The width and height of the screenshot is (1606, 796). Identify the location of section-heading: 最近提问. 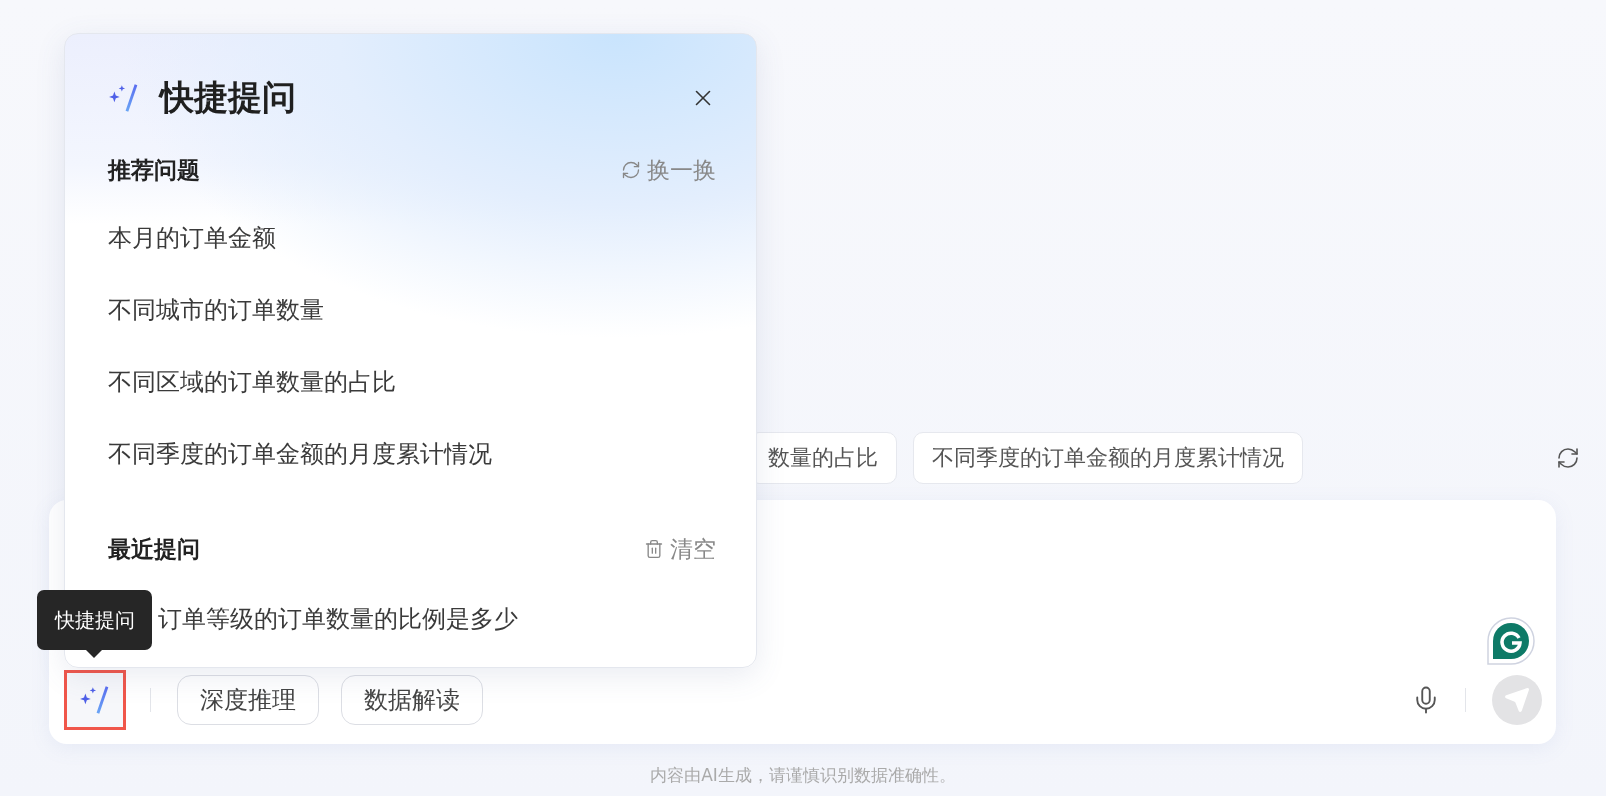
(154, 549).